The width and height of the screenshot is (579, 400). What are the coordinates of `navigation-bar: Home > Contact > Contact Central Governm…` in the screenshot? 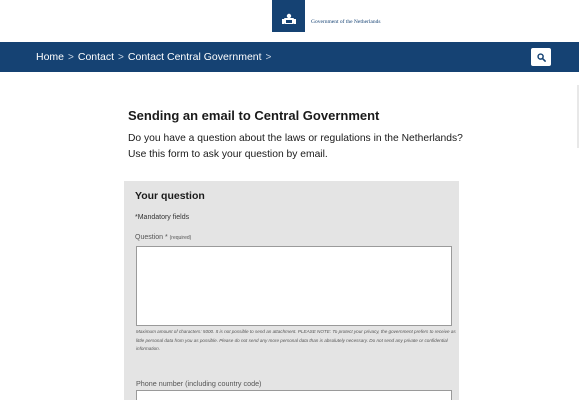 It's located at (289, 57).